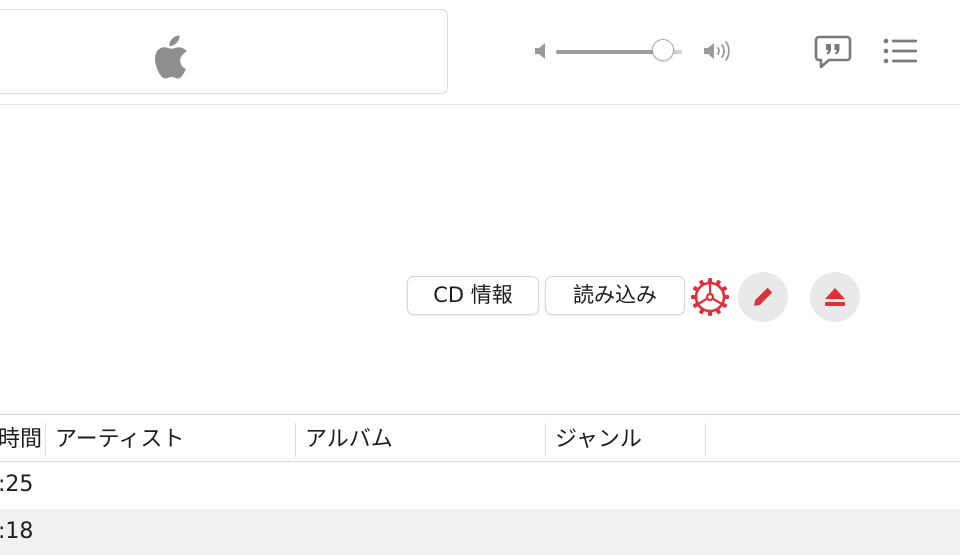 The height and width of the screenshot is (555, 960). I want to click on gear-icon, so click(710, 297).